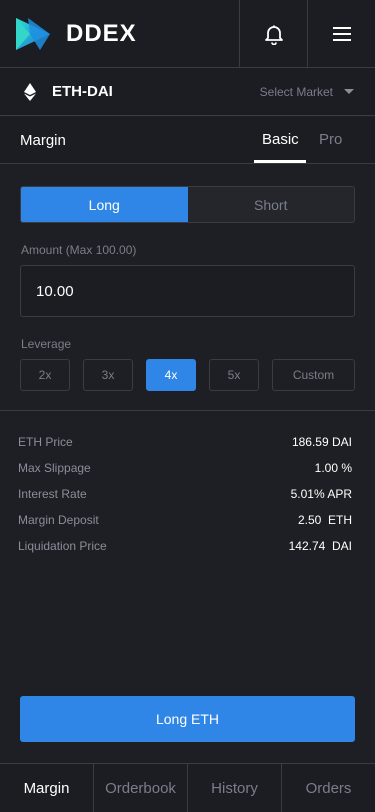 The width and height of the screenshot is (375, 812). What do you see at coordinates (234, 788) in the screenshot?
I see `nav-history: History` at bounding box center [234, 788].